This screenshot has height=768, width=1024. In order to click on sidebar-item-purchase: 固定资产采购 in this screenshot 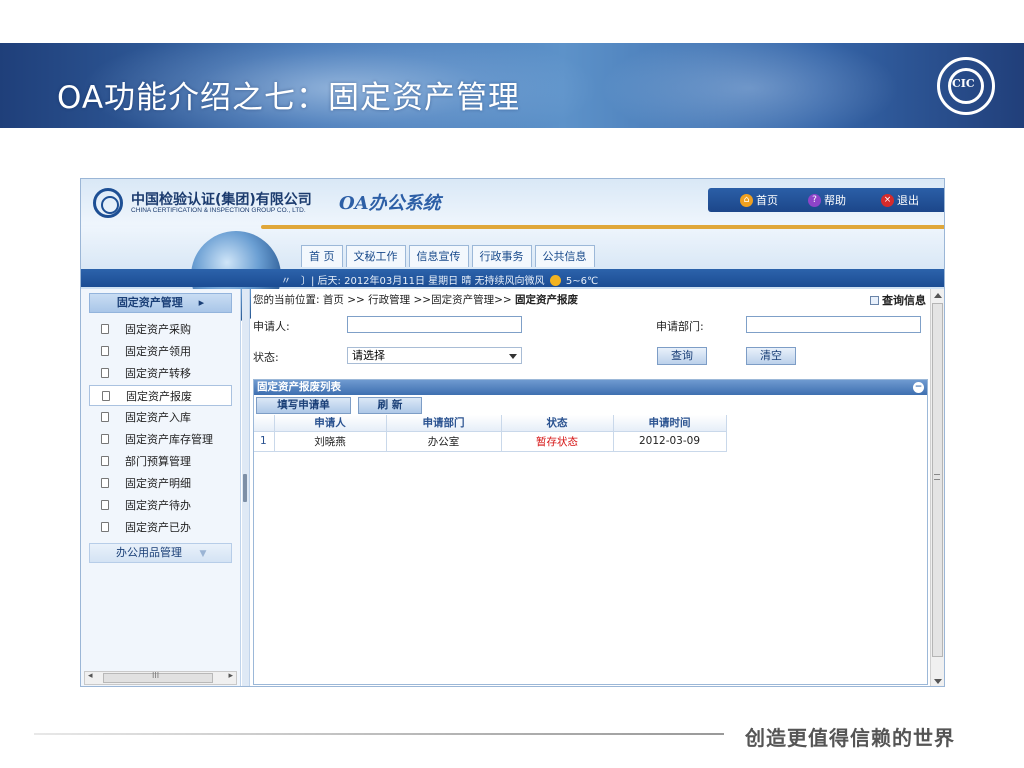, I will do `click(160, 329)`.